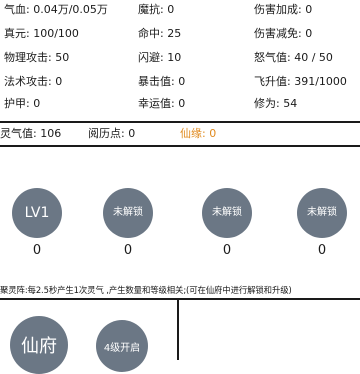 This screenshot has width=360, height=374. Describe the element at coordinates (33, 81) in the screenshot. I see `stat-fashu-gongji: 法术攻击: 0` at that location.